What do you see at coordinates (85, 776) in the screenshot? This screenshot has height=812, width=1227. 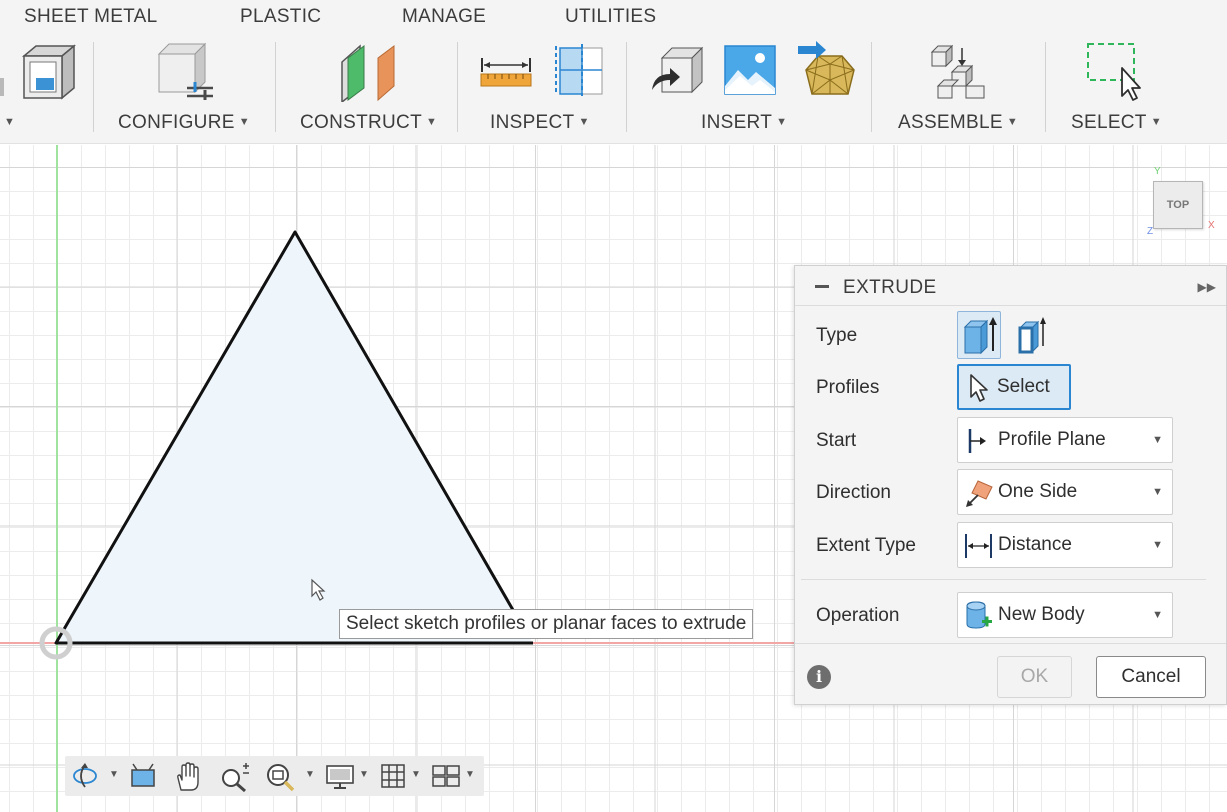 I see `orbit-icon` at bounding box center [85, 776].